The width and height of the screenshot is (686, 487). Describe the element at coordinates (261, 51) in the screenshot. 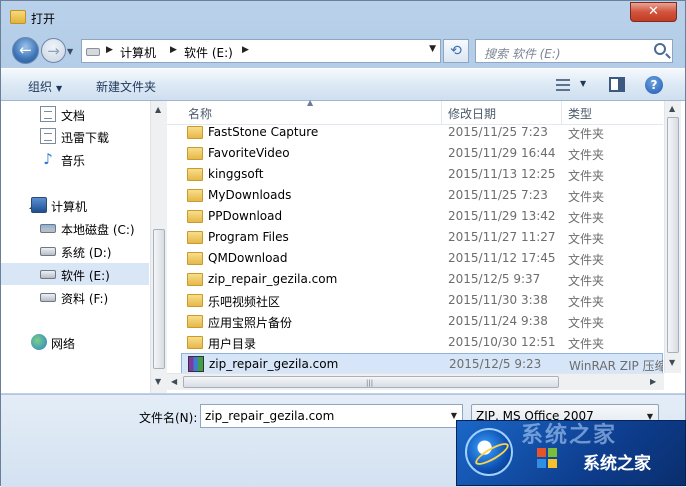

I see `address-bar: ▶ 计算机 ▶ 软件 (E:) ▶ ▼` at that location.